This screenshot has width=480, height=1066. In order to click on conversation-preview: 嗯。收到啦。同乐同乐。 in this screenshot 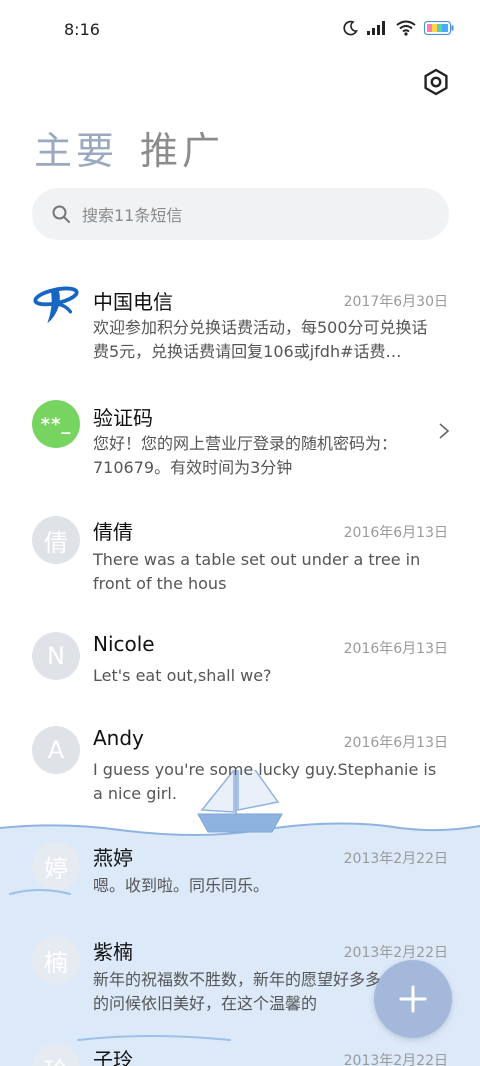, I will do `click(181, 885)`.